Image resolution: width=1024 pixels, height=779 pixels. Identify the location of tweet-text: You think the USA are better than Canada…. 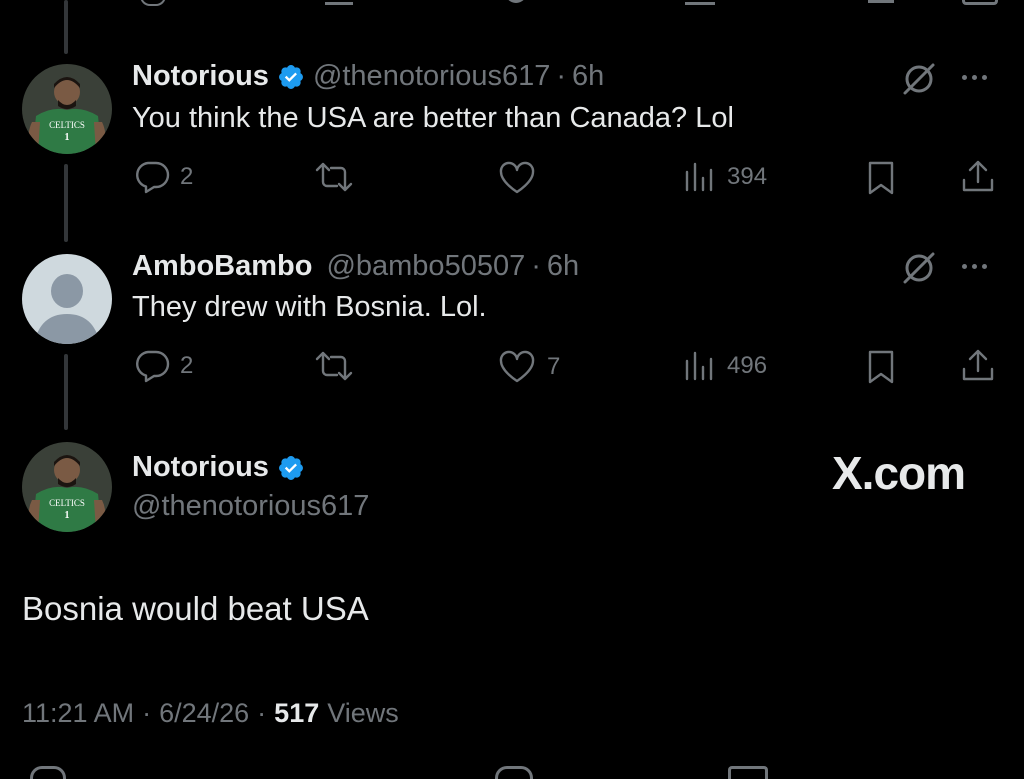
(433, 118).